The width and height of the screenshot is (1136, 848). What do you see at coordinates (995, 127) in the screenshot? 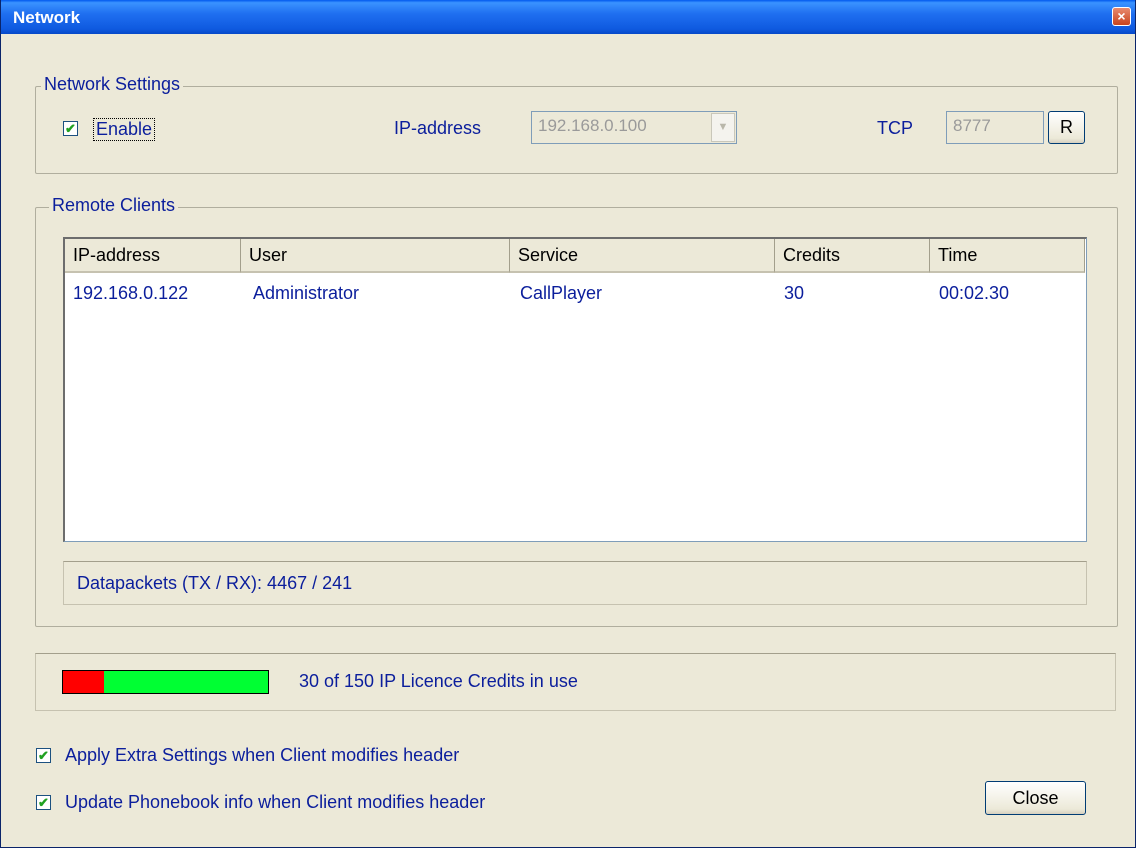
I see `tcp-port-field: 8777` at bounding box center [995, 127].